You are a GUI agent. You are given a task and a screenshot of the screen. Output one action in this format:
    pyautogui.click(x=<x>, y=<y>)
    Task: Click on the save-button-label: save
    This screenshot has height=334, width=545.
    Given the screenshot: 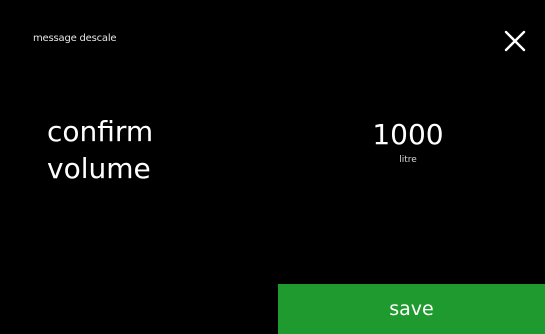 What is the action you would take?
    pyautogui.click(x=411, y=309)
    